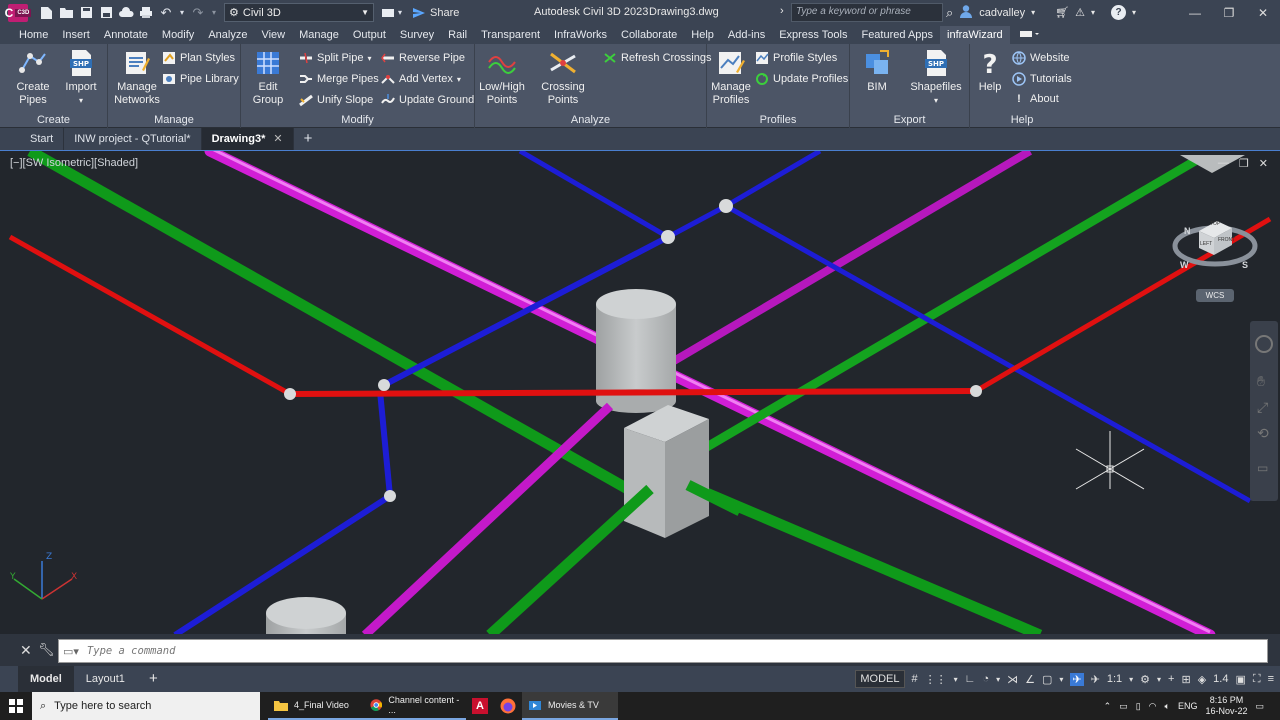 The width and height of the screenshot is (1280, 720). I want to click on workspace-switching-icon: ⚙, so click(1145, 679).